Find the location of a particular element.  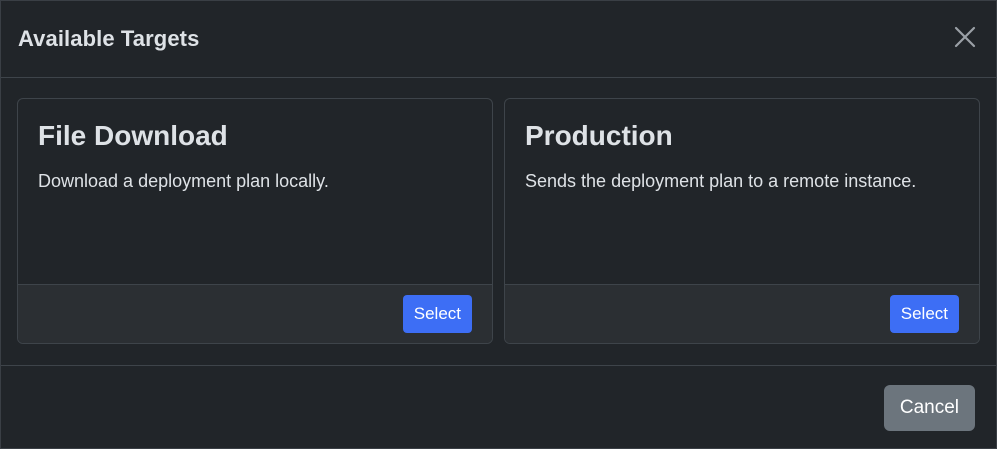

card-title: Production is located at coordinates (599, 135).